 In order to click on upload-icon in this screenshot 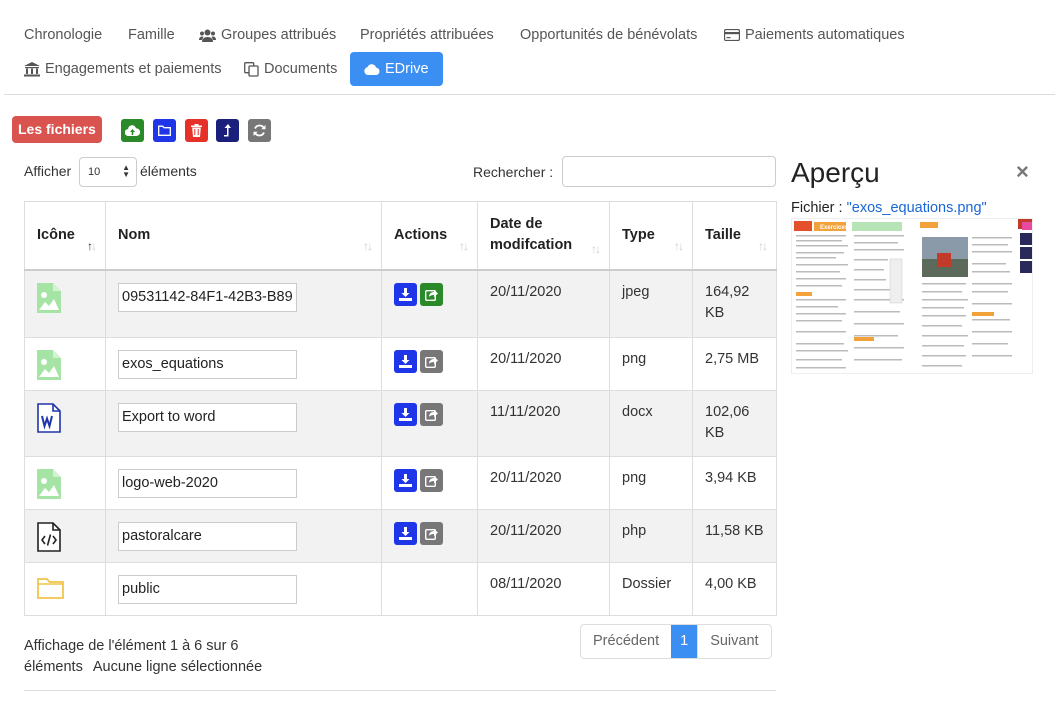, I will do `click(132, 130)`.